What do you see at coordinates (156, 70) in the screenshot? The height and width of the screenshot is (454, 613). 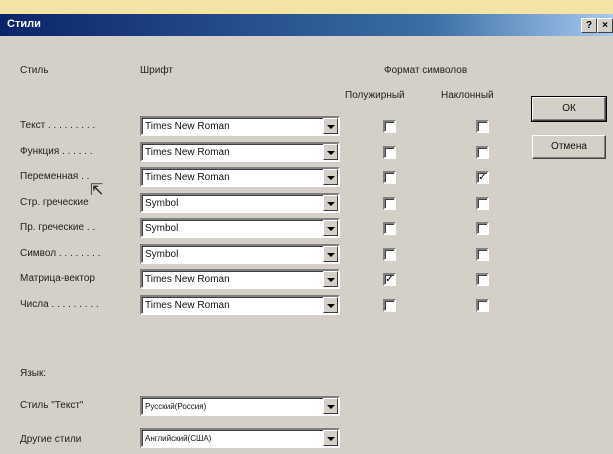 I see `font-column-header: Шрифт` at bounding box center [156, 70].